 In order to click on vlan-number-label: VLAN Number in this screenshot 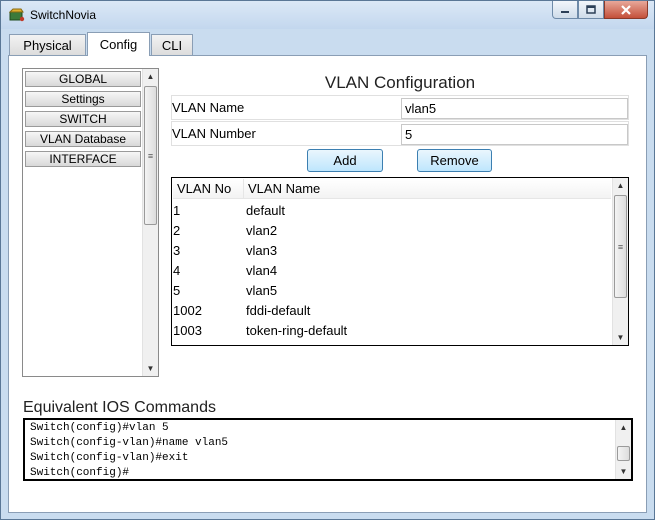, I will do `click(214, 133)`.